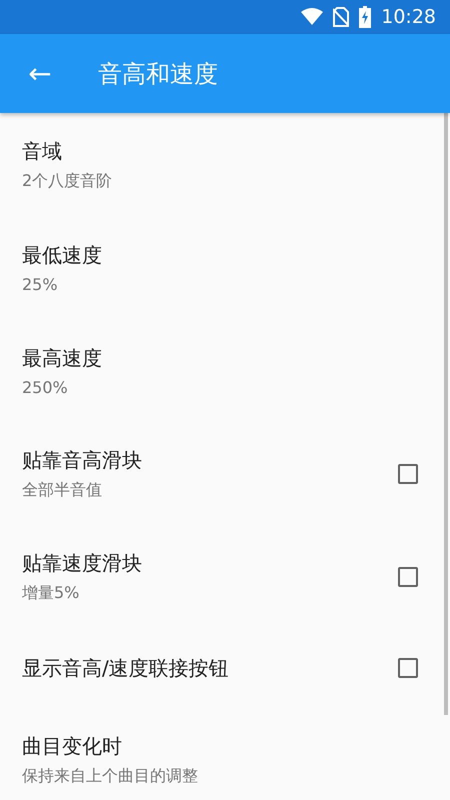 This screenshot has width=450, height=800. I want to click on setting-title: 最低速度, so click(225, 255).